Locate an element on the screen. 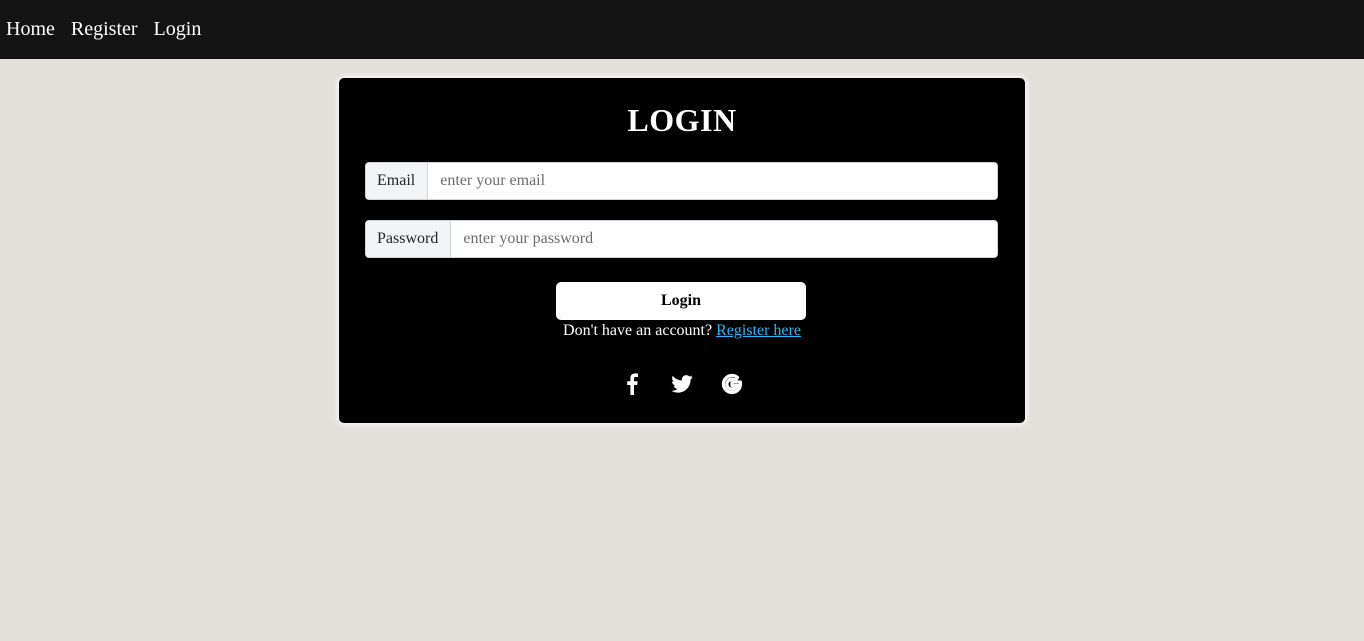 The height and width of the screenshot is (641, 1364). login-title: LOGIN is located at coordinates (682, 120).